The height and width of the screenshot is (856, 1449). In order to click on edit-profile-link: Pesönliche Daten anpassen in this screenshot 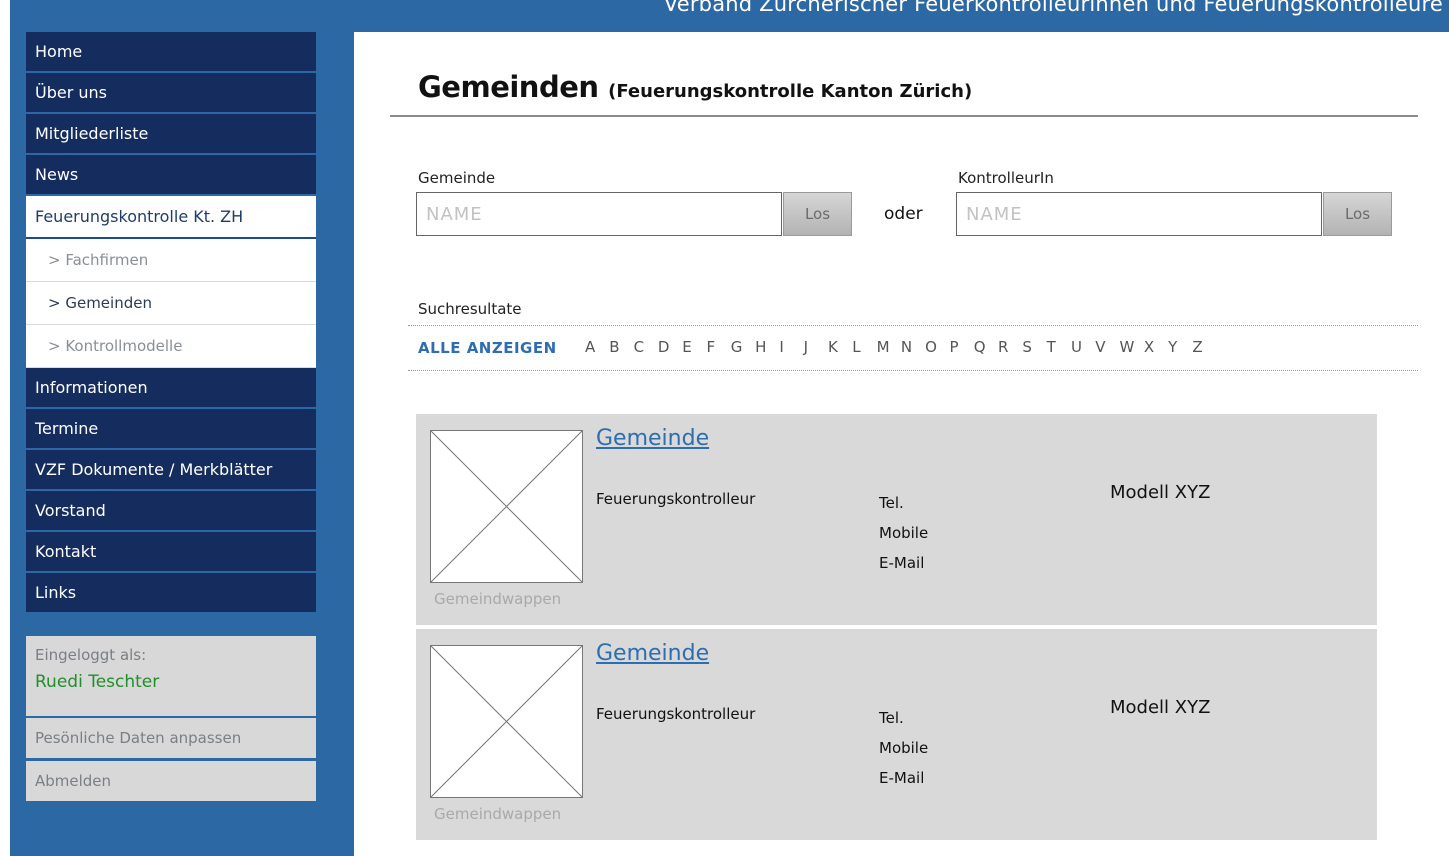, I will do `click(171, 738)`.